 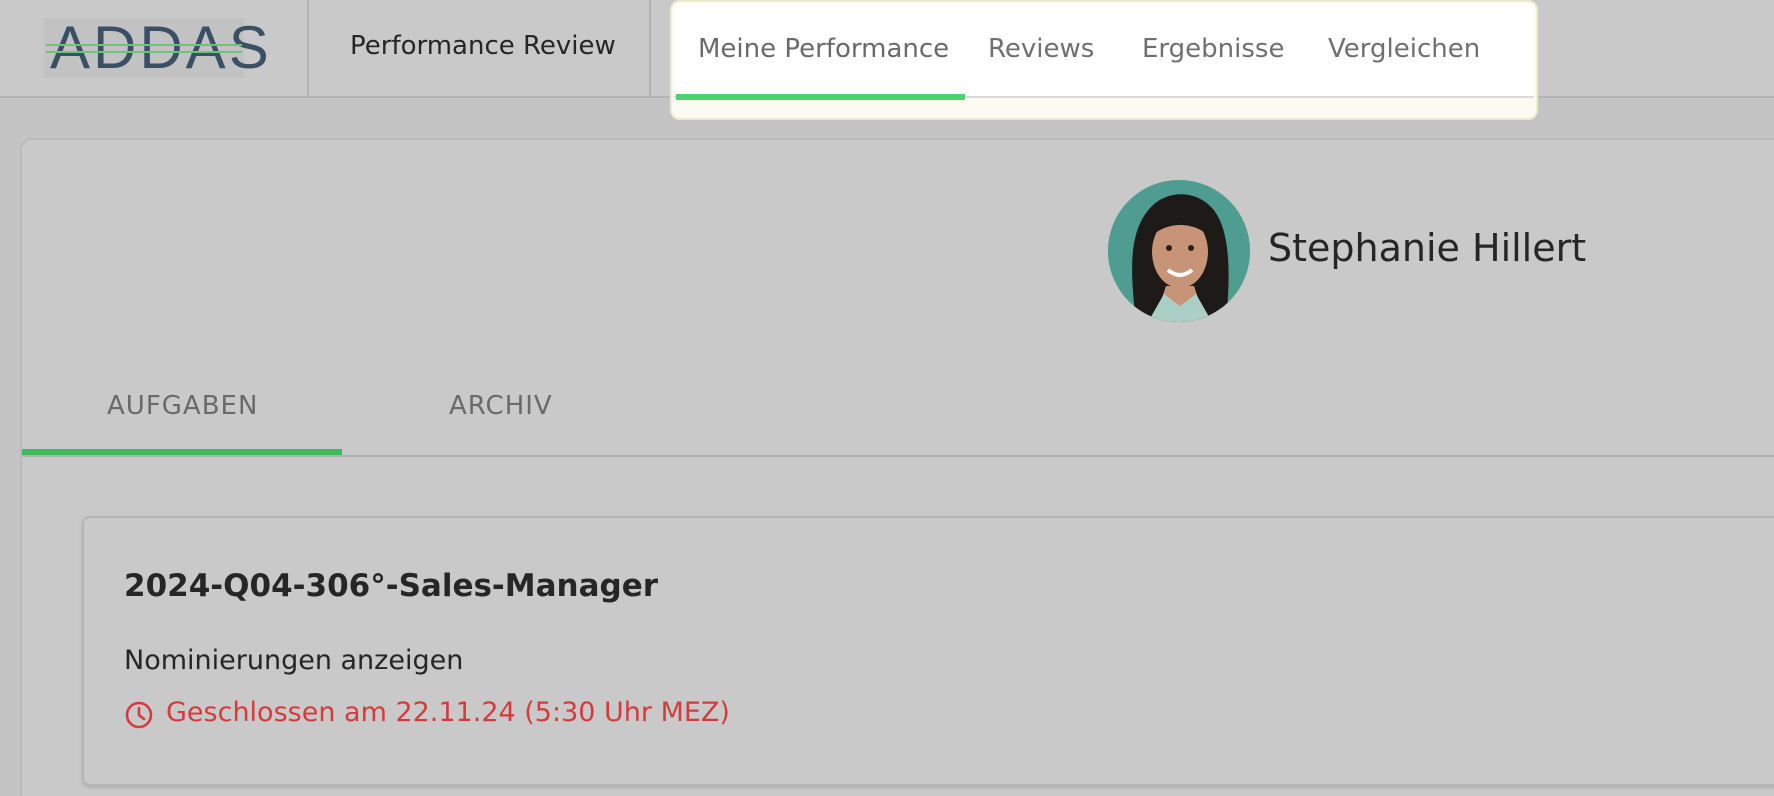 I want to click on task-status: Geschlossen am 22.11.24 (5:30 Uhr MEZ), so click(x=448, y=712).